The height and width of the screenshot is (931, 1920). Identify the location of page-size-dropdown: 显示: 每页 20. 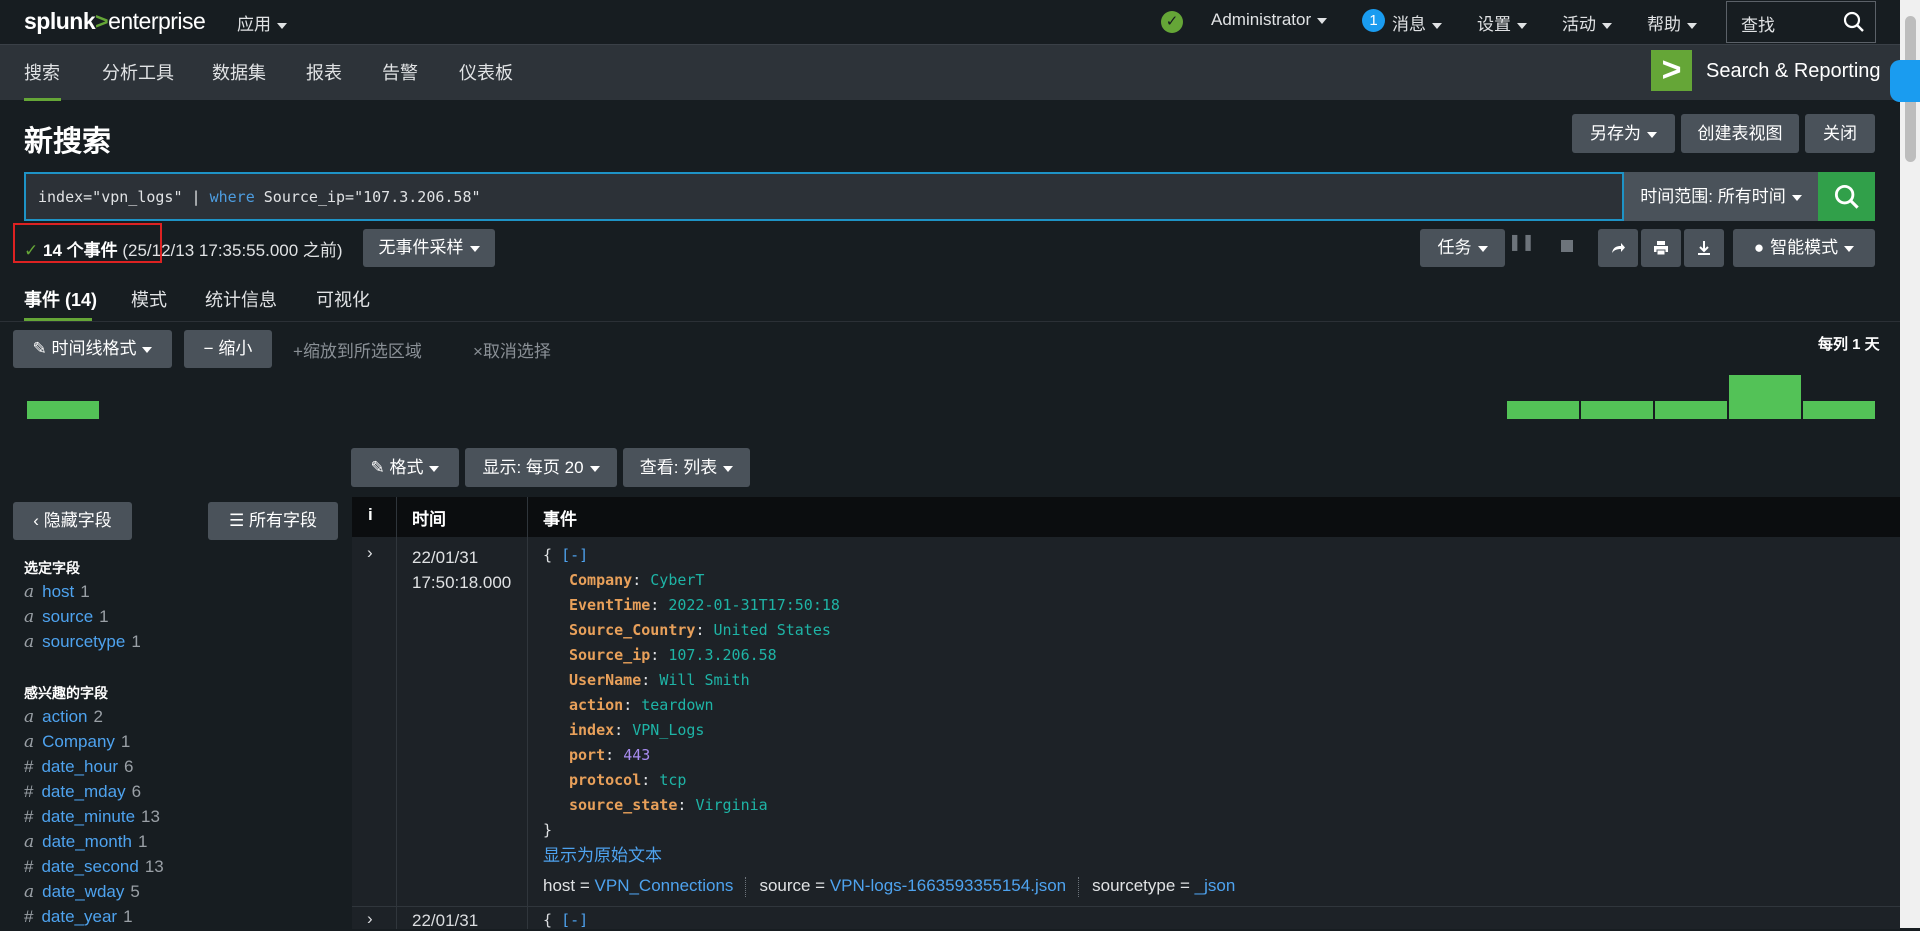
(541, 467).